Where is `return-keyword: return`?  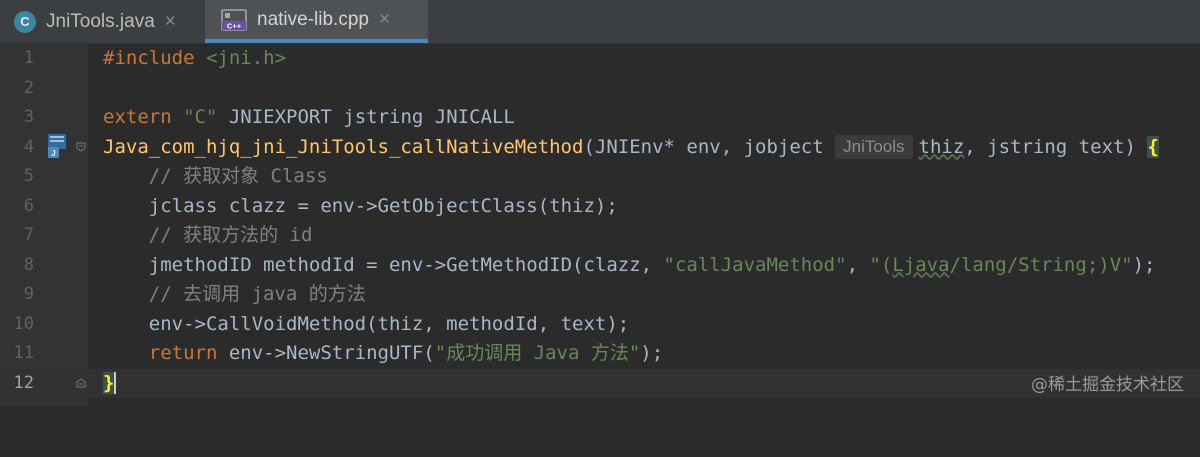
return-keyword: return is located at coordinates (183, 353).